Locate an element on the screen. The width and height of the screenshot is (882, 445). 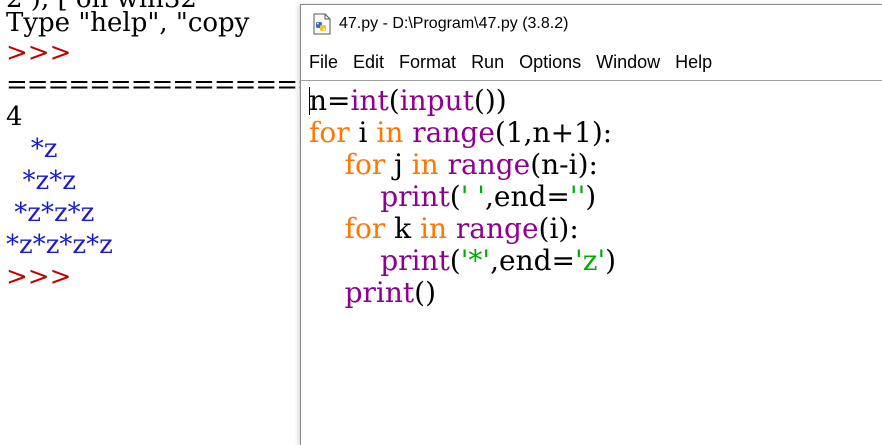
menu-bar: File Edit Format Run Options Window Help is located at coordinates (591, 62).